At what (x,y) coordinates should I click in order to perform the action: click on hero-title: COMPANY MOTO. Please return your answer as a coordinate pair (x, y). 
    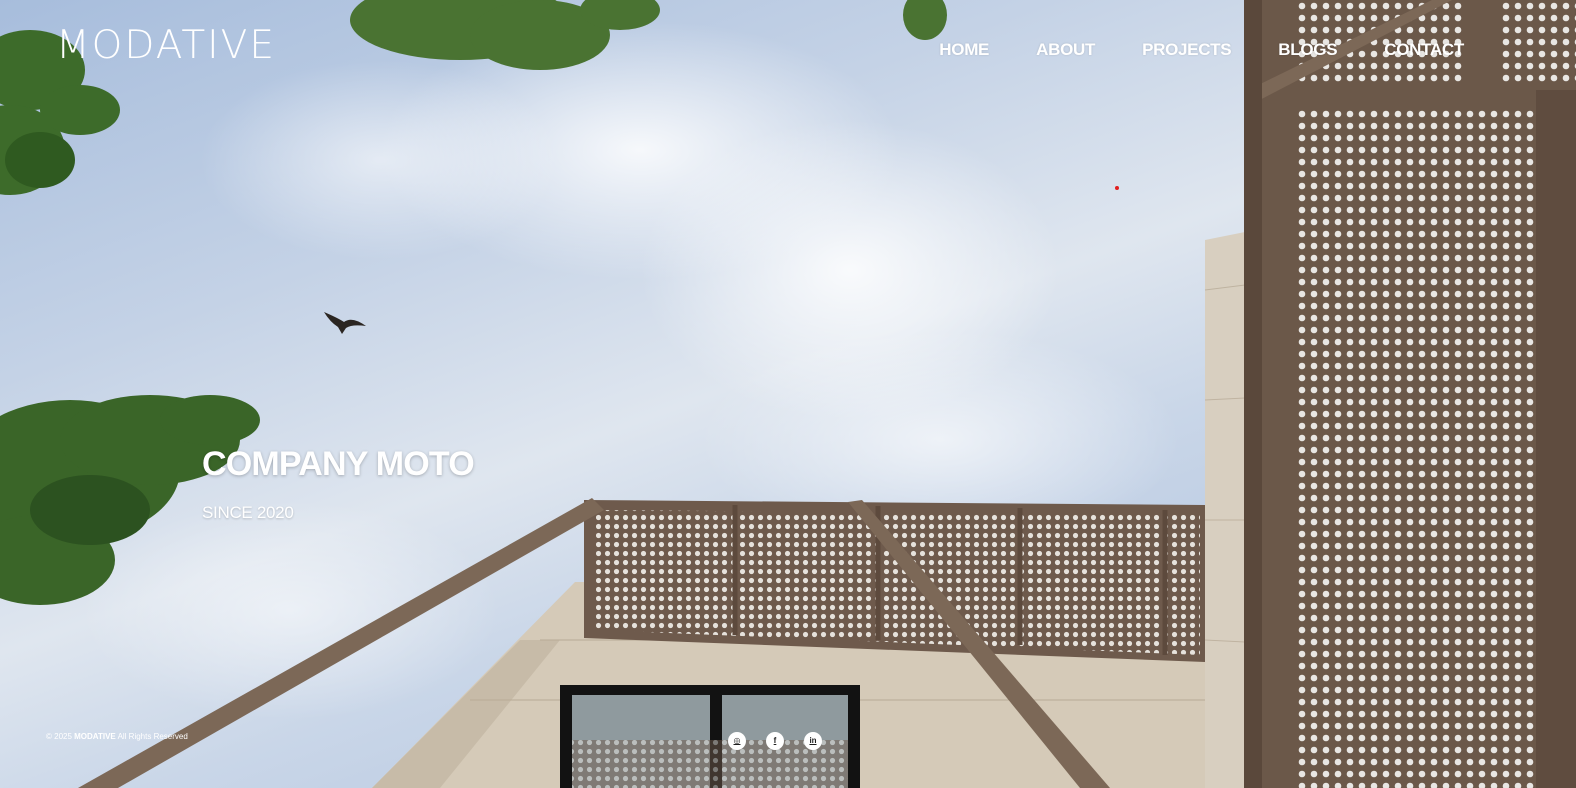
    Looking at the image, I should click on (338, 464).